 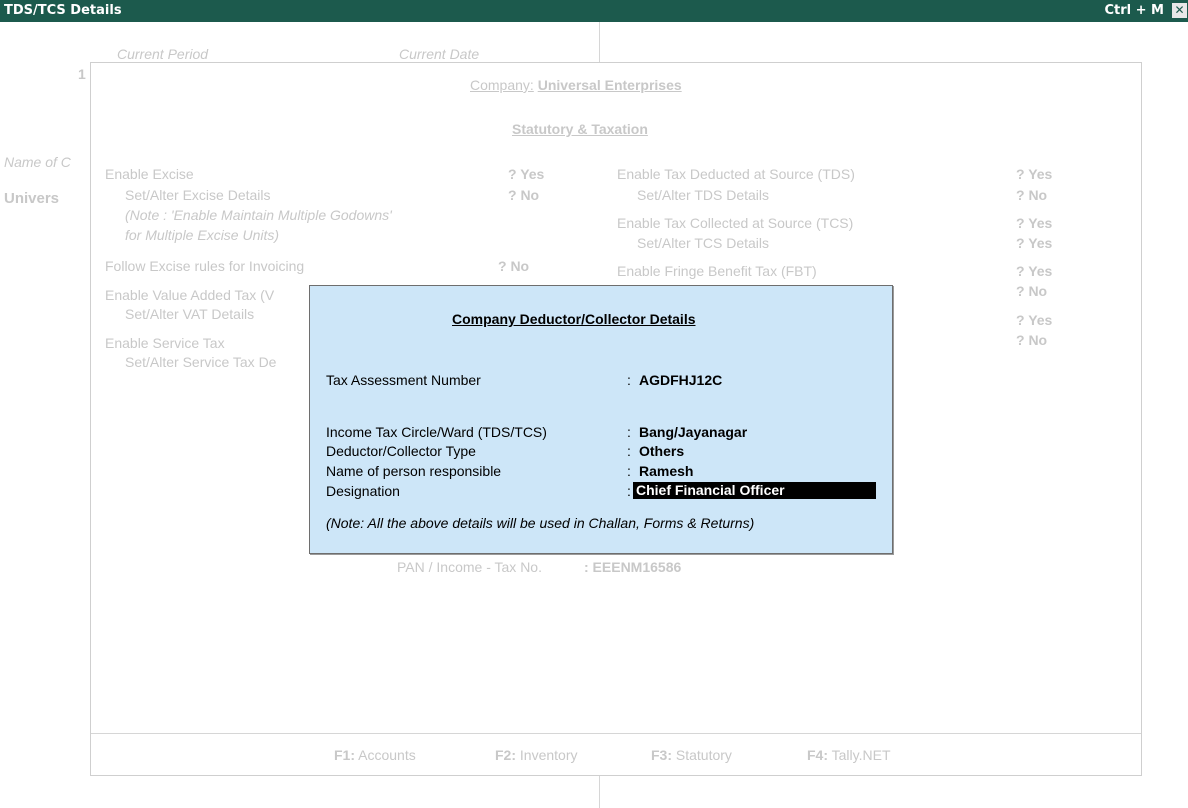 What do you see at coordinates (633, 567) in the screenshot?
I see `pan-value: : EEENM16586` at bounding box center [633, 567].